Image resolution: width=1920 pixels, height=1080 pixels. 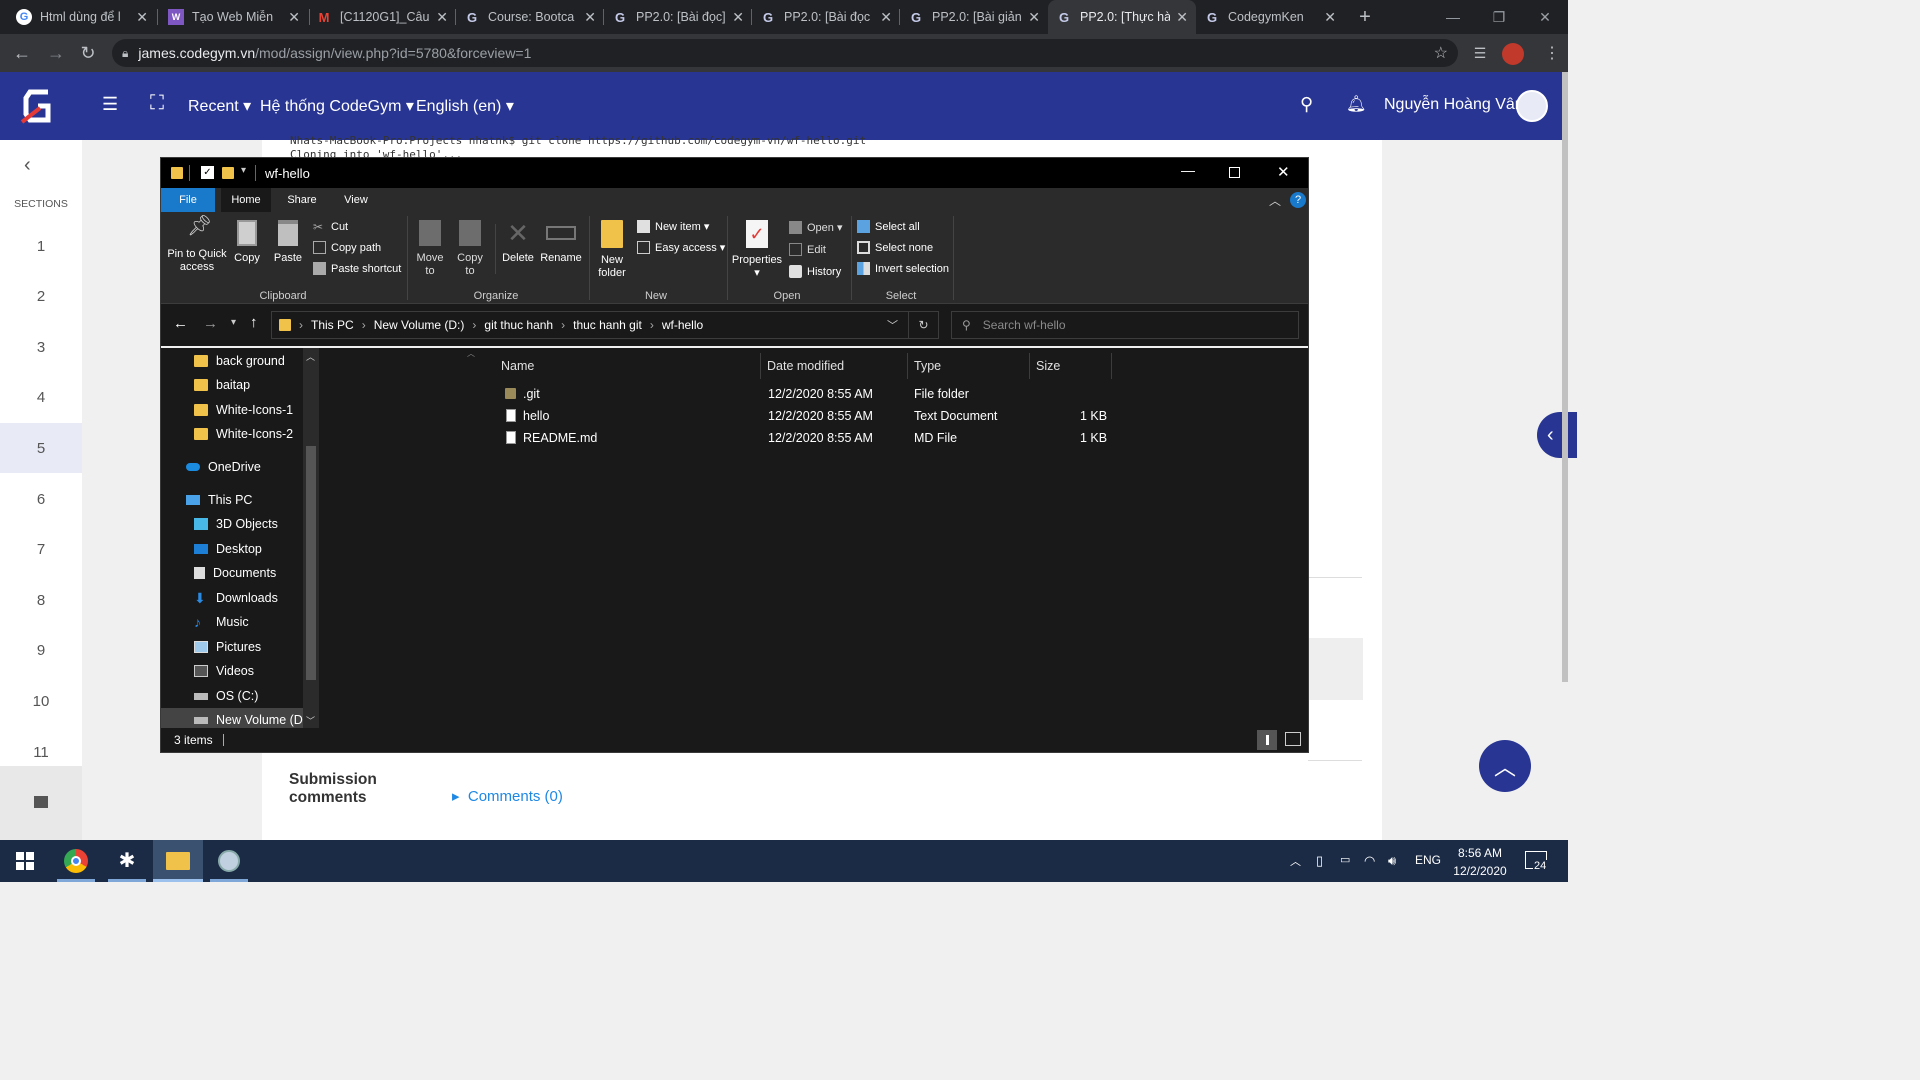 I want to click on tree-item: 3D Objects, so click(x=236, y=524).